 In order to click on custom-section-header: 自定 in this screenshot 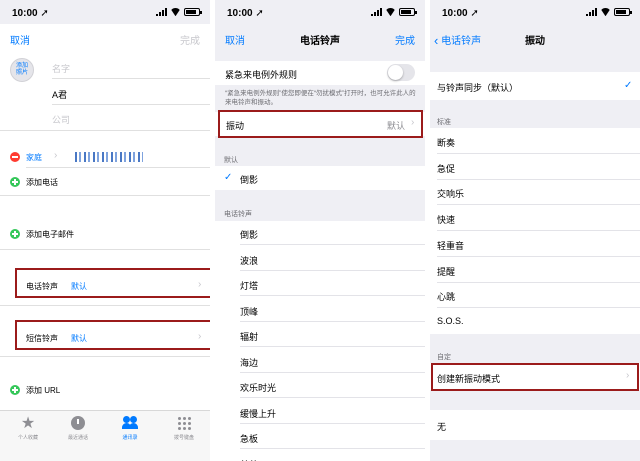, I will do `click(444, 357)`.